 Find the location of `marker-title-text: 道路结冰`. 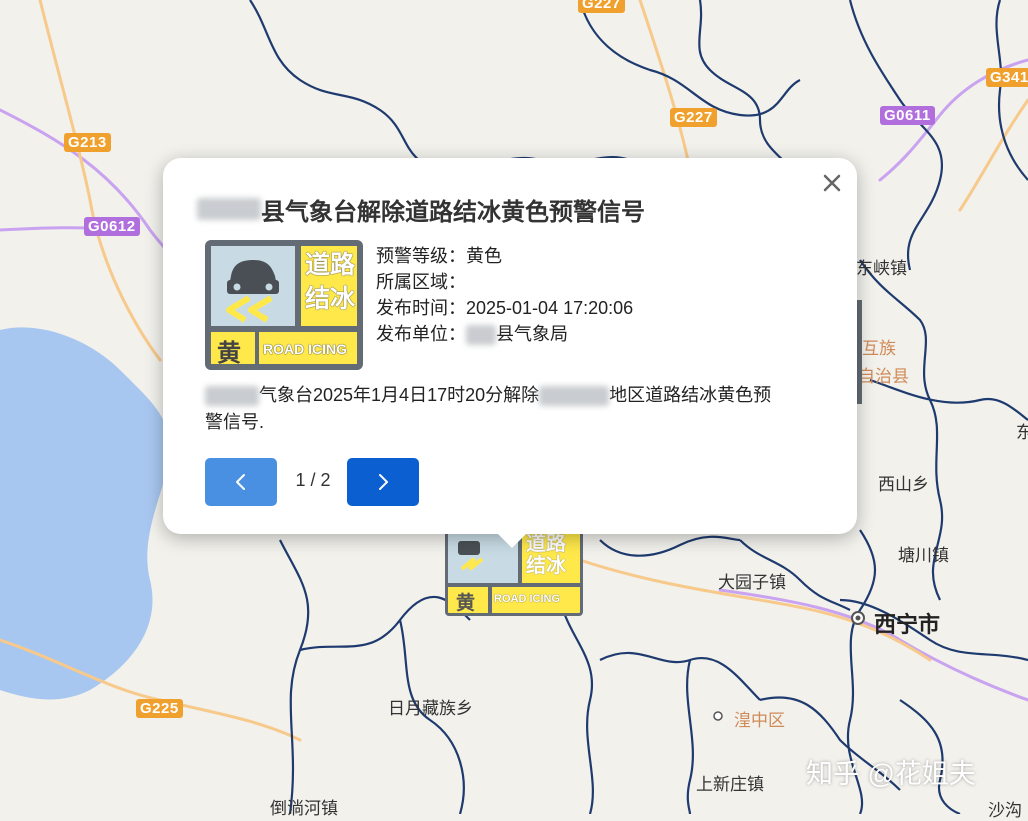

marker-title-text: 道路结冰 is located at coordinates (546, 555).